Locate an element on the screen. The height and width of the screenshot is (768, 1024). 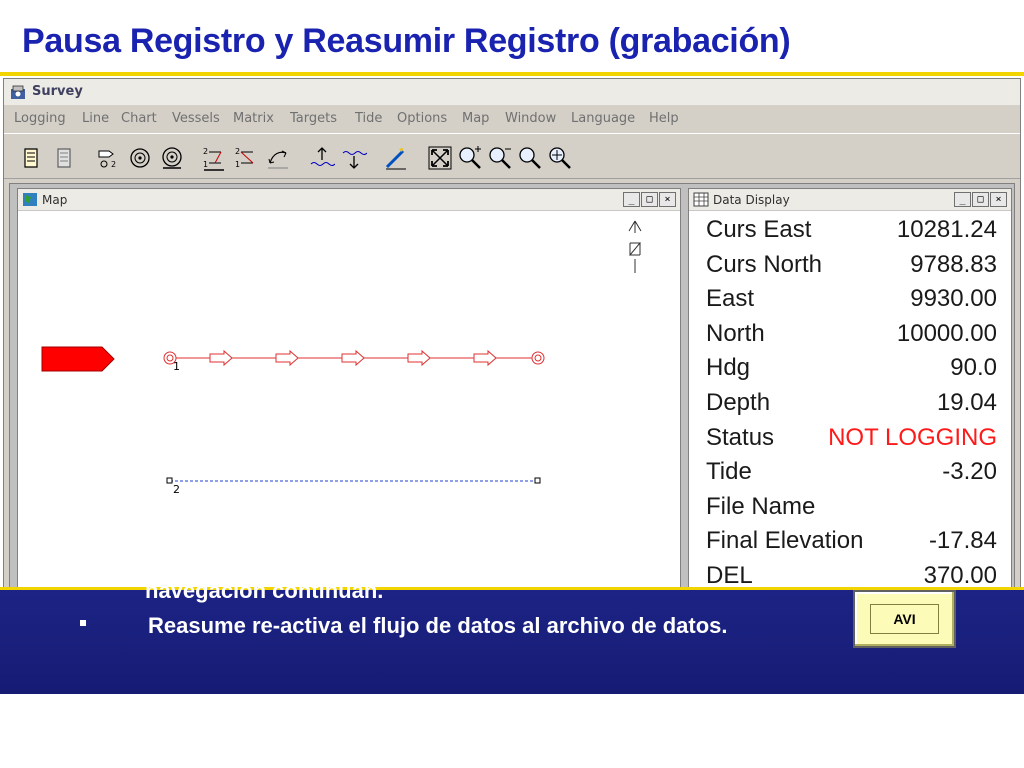
data-row-east: East 9930.00 is located at coordinates (850, 300).